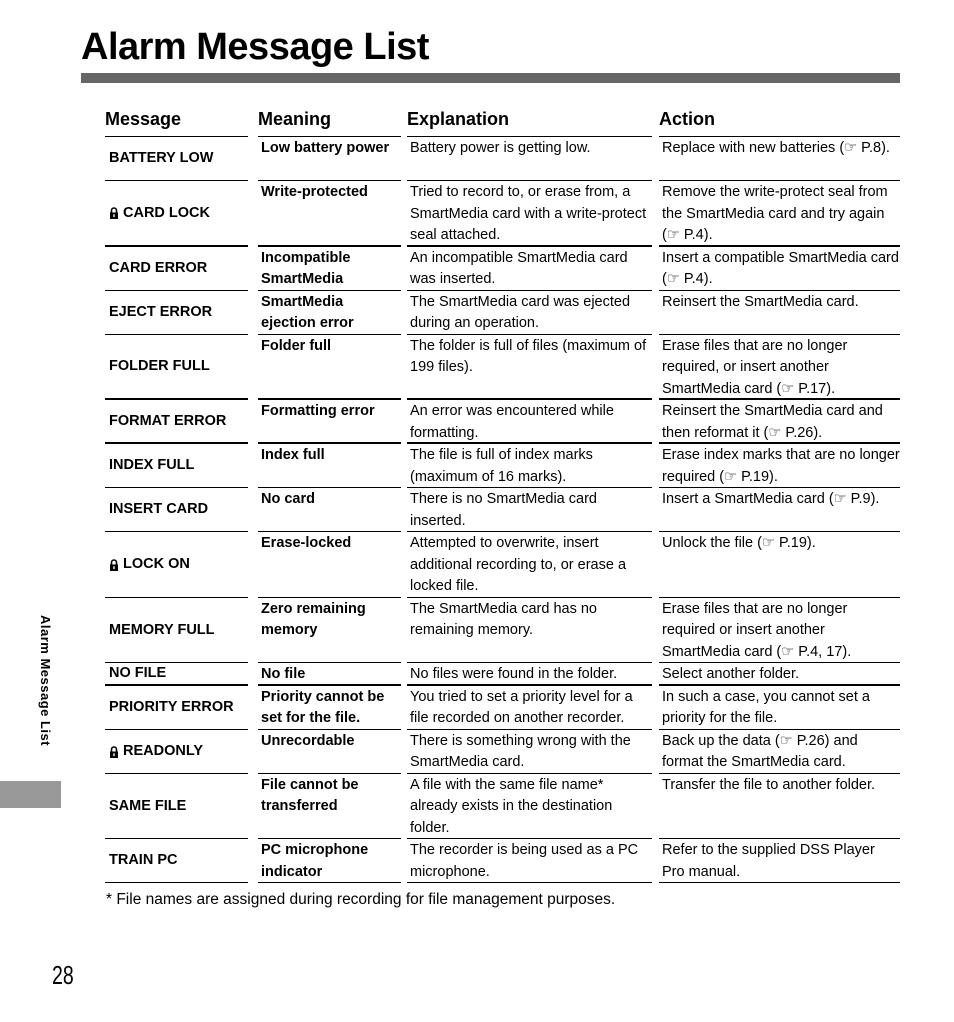 Image resolution: width=954 pixels, height=1022 pixels. Describe the element at coordinates (329, 630) in the screenshot. I see `meaning-cell: Zero remaining memory` at that location.